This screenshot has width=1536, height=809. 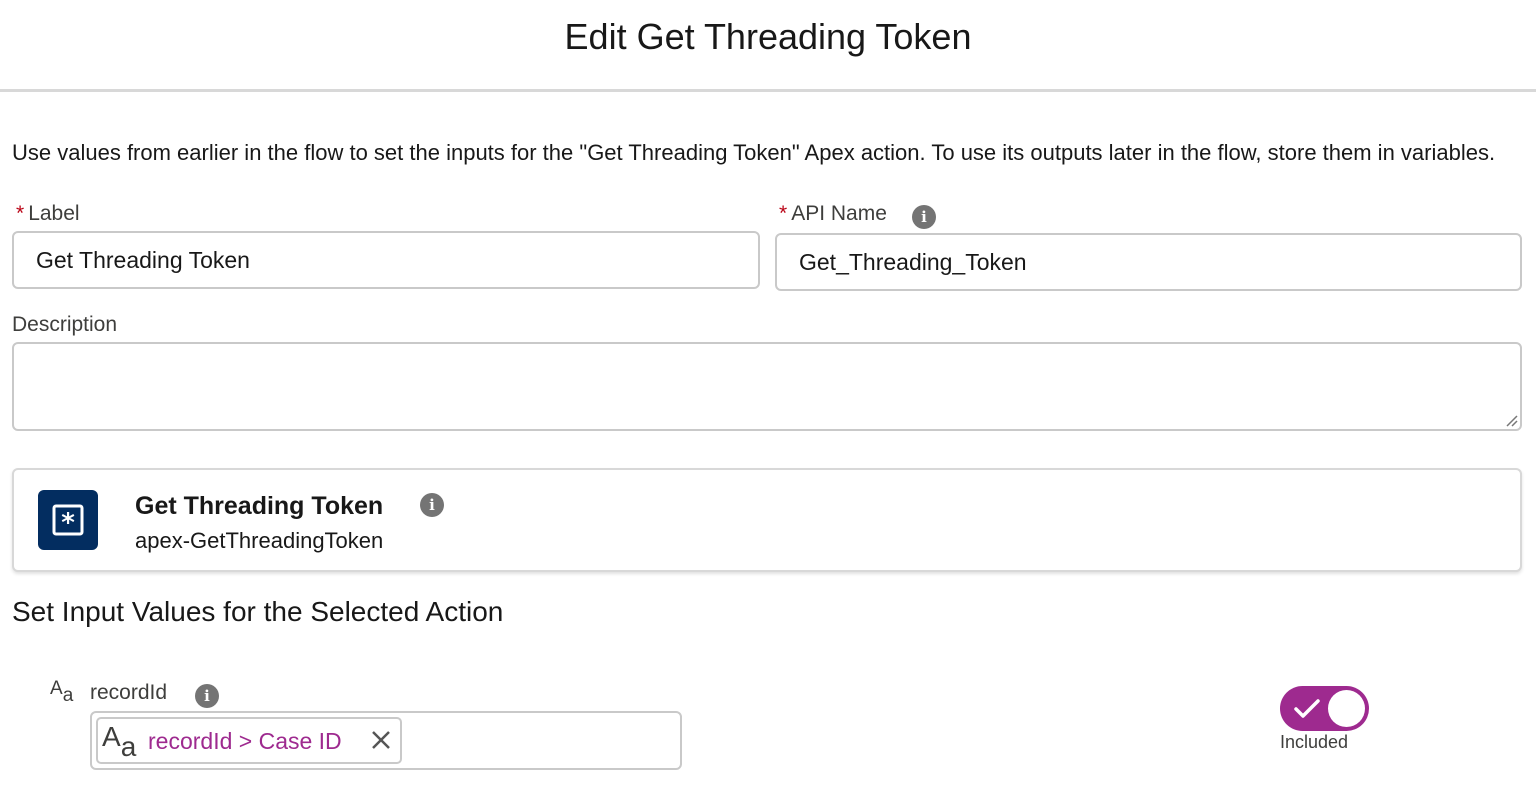 What do you see at coordinates (381, 740) in the screenshot?
I see `close-icon` at bounding box center [381, 740].